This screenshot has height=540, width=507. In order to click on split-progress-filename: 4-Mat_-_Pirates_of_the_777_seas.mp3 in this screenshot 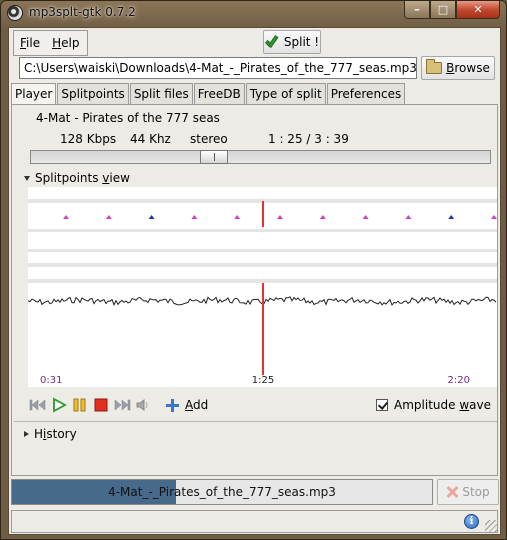, I will do `click(222, 492)`.